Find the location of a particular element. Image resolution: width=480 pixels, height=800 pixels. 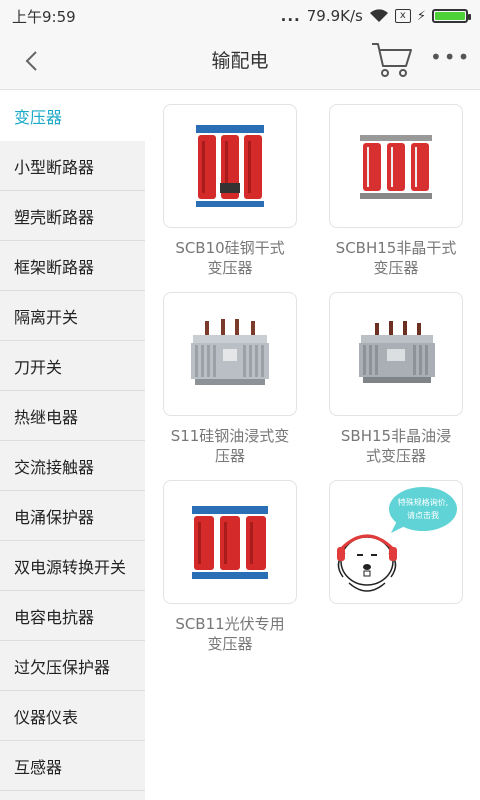

product-card: SCB10硅钢干式 变压器 is located at coordinates (230, 191).